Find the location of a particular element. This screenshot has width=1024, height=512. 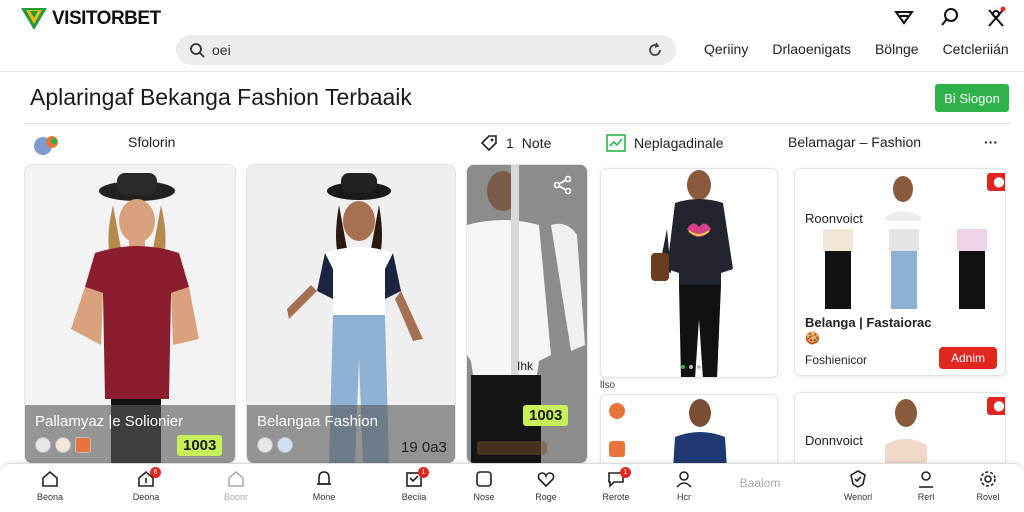

primary-action-button: Bi Slogon is located at coordinates (972, 98).